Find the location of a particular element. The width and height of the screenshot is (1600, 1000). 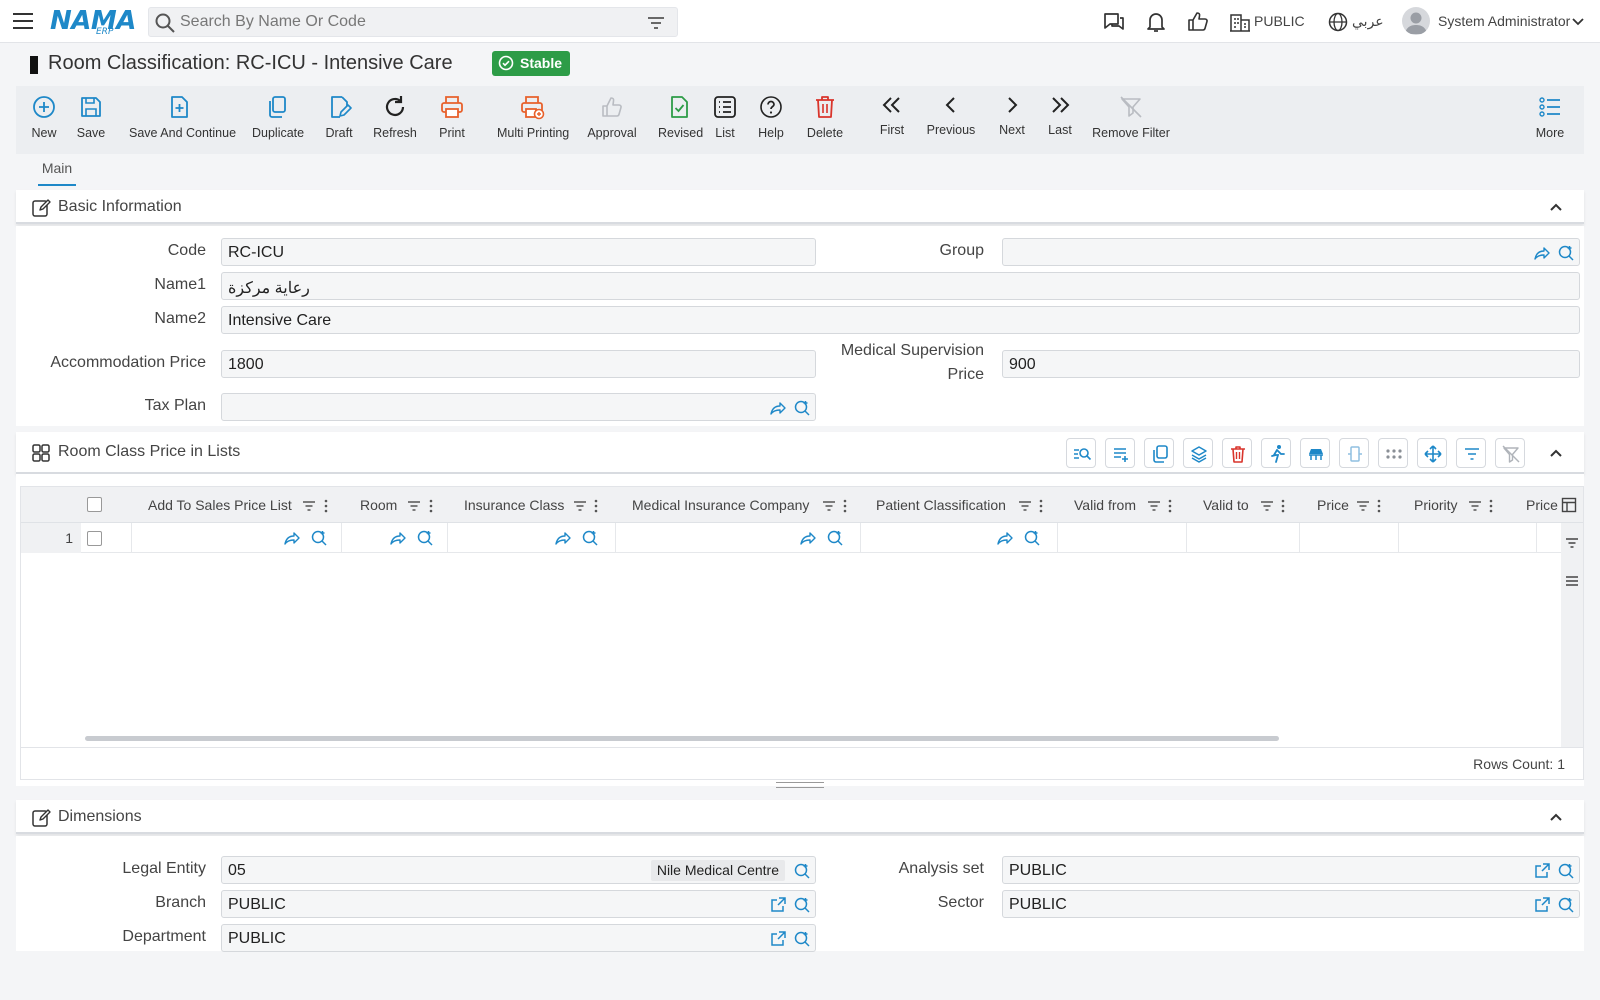

search-grid-icon is located at coordinates (1081, 453).